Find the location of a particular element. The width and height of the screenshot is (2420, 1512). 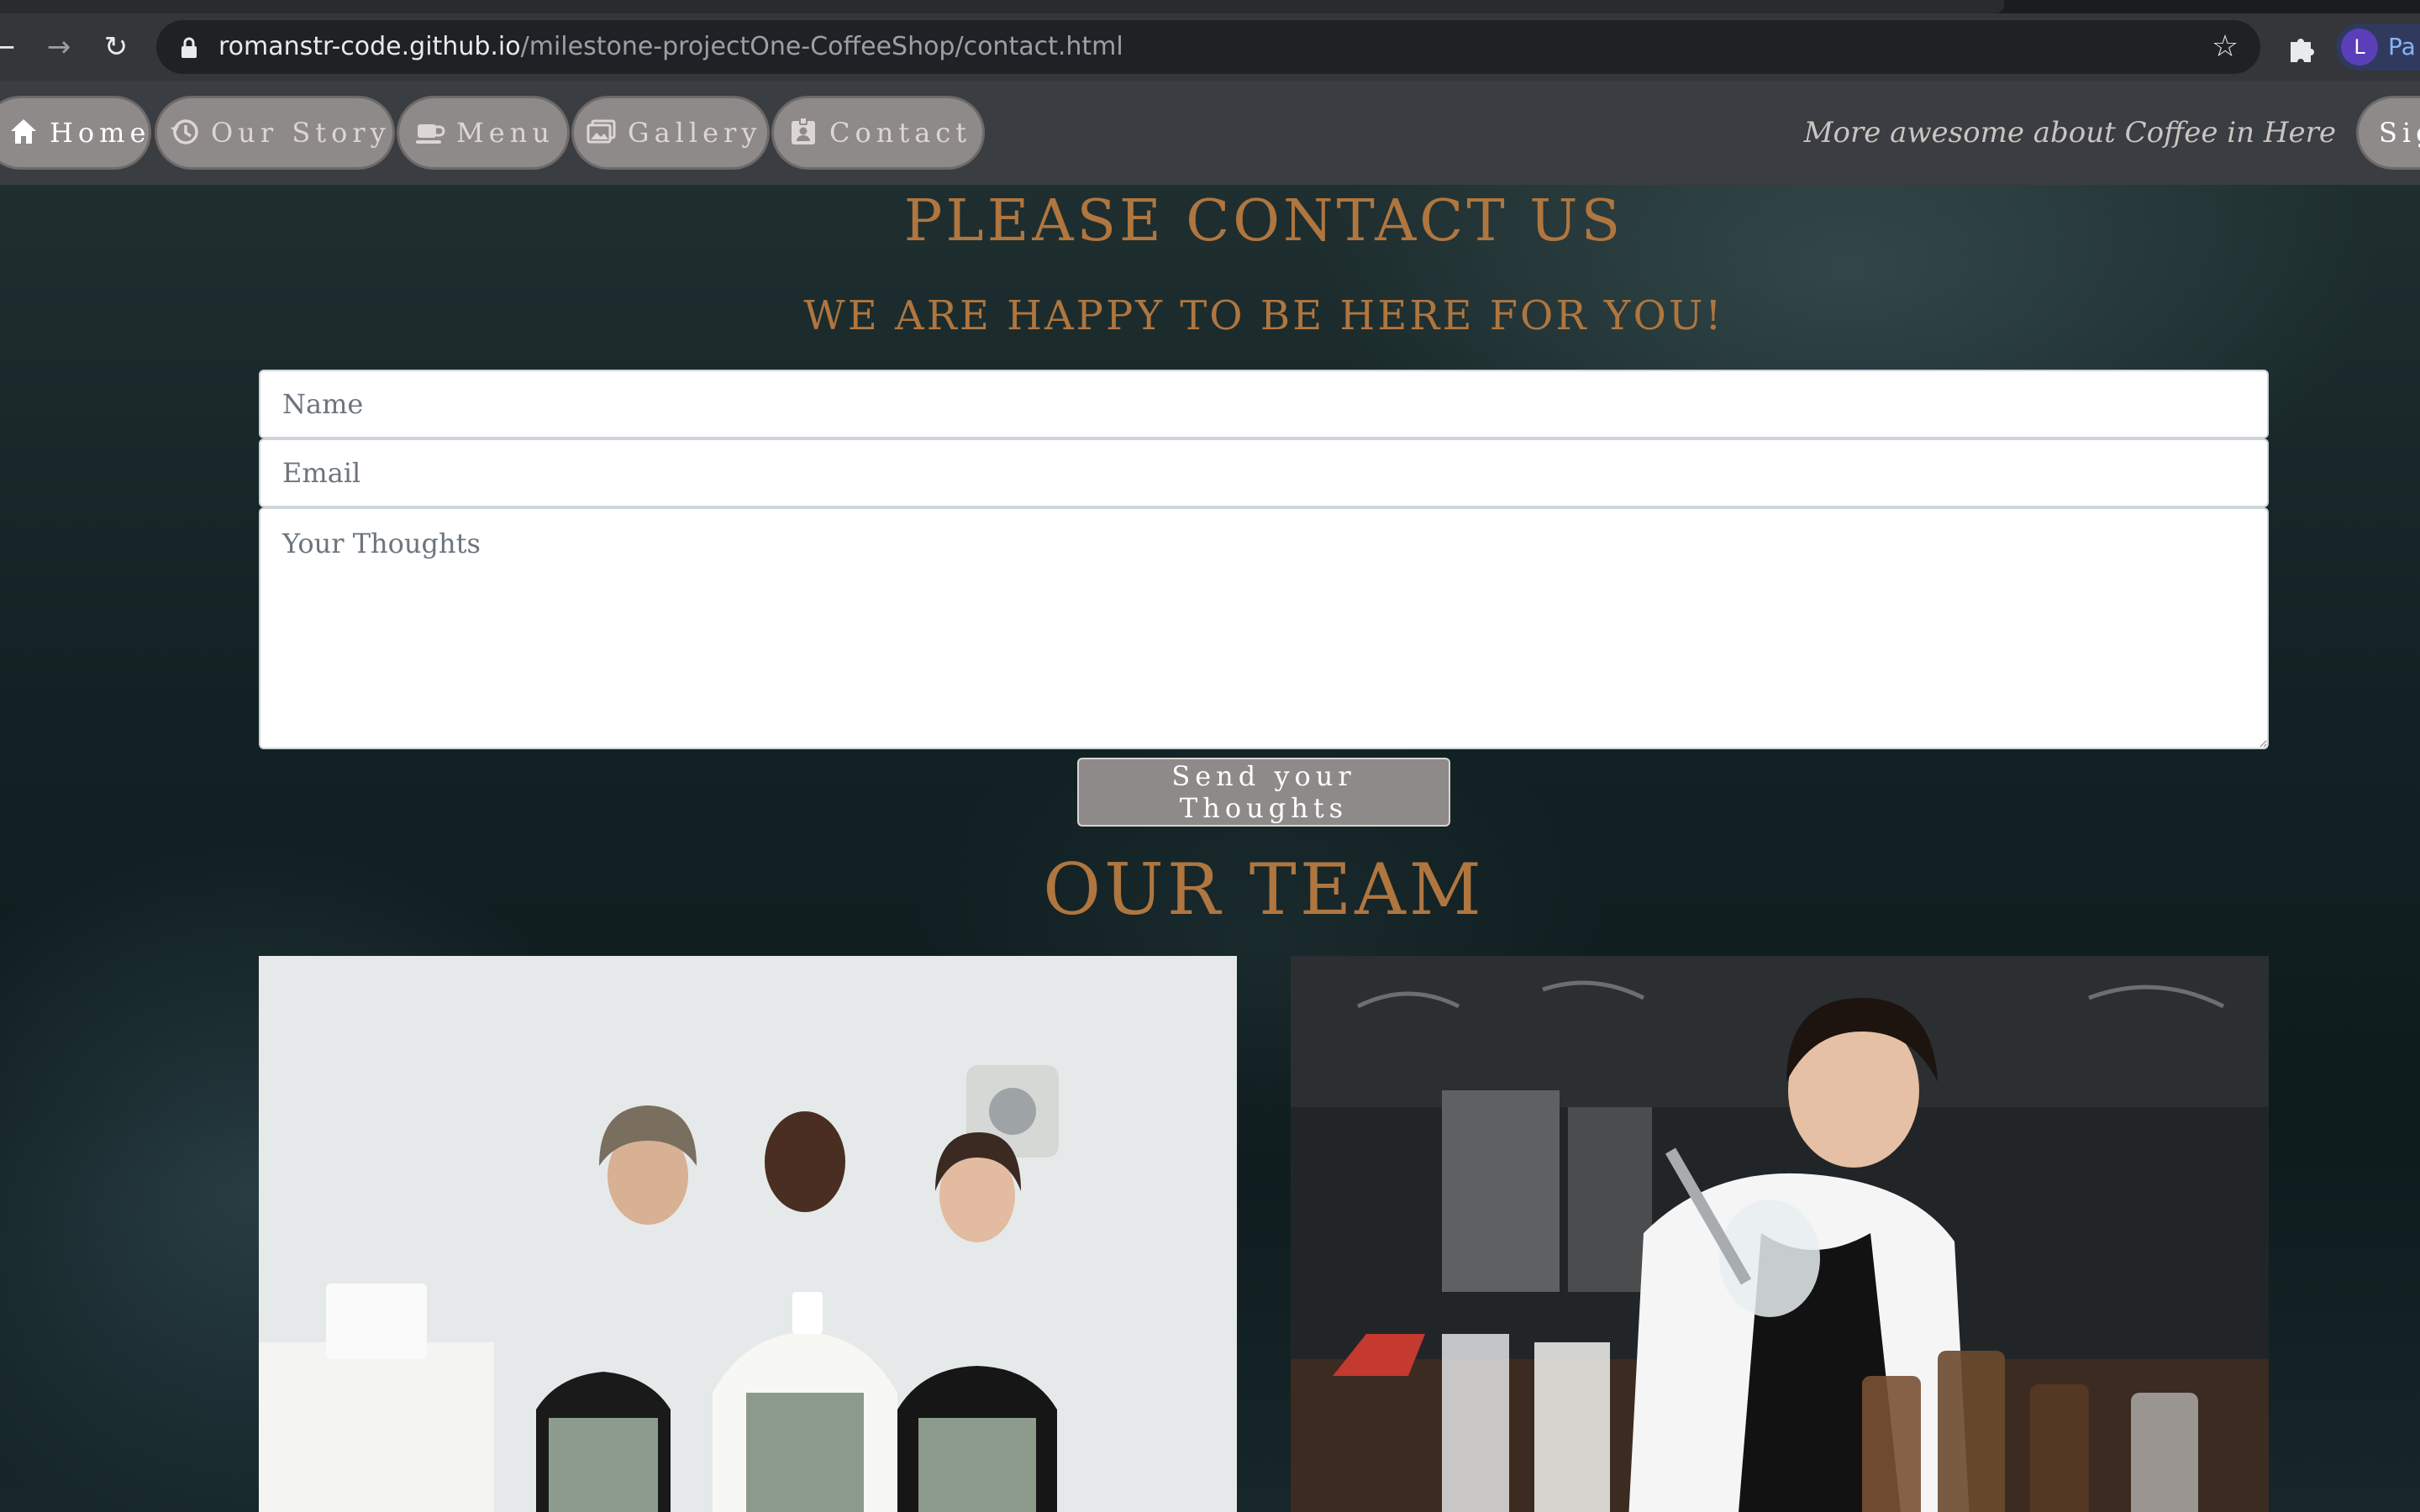

nav-gallery: Gallery is located at coordinates (671, 133).